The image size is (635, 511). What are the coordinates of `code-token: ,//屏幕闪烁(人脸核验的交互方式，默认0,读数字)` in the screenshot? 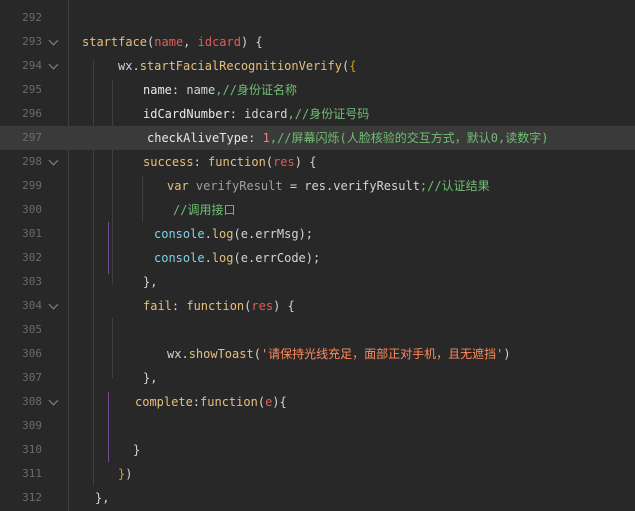 It's located at (409, 138).